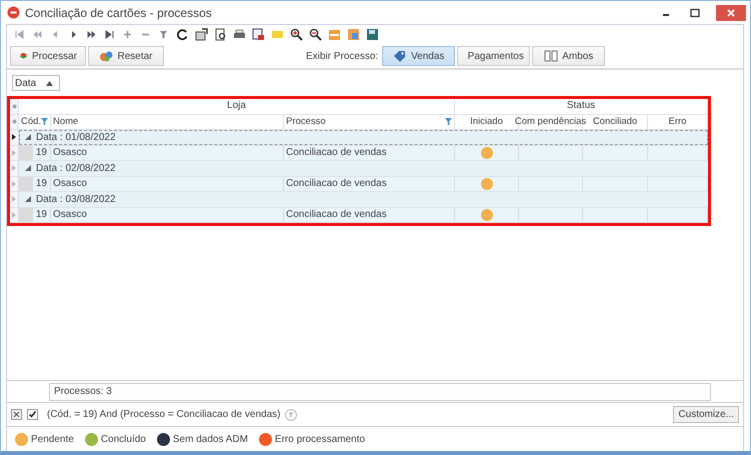  What do you see at coordinates (239, 34) in the screenshot?
I see `printer-icon` at bounding box center [239, 34].